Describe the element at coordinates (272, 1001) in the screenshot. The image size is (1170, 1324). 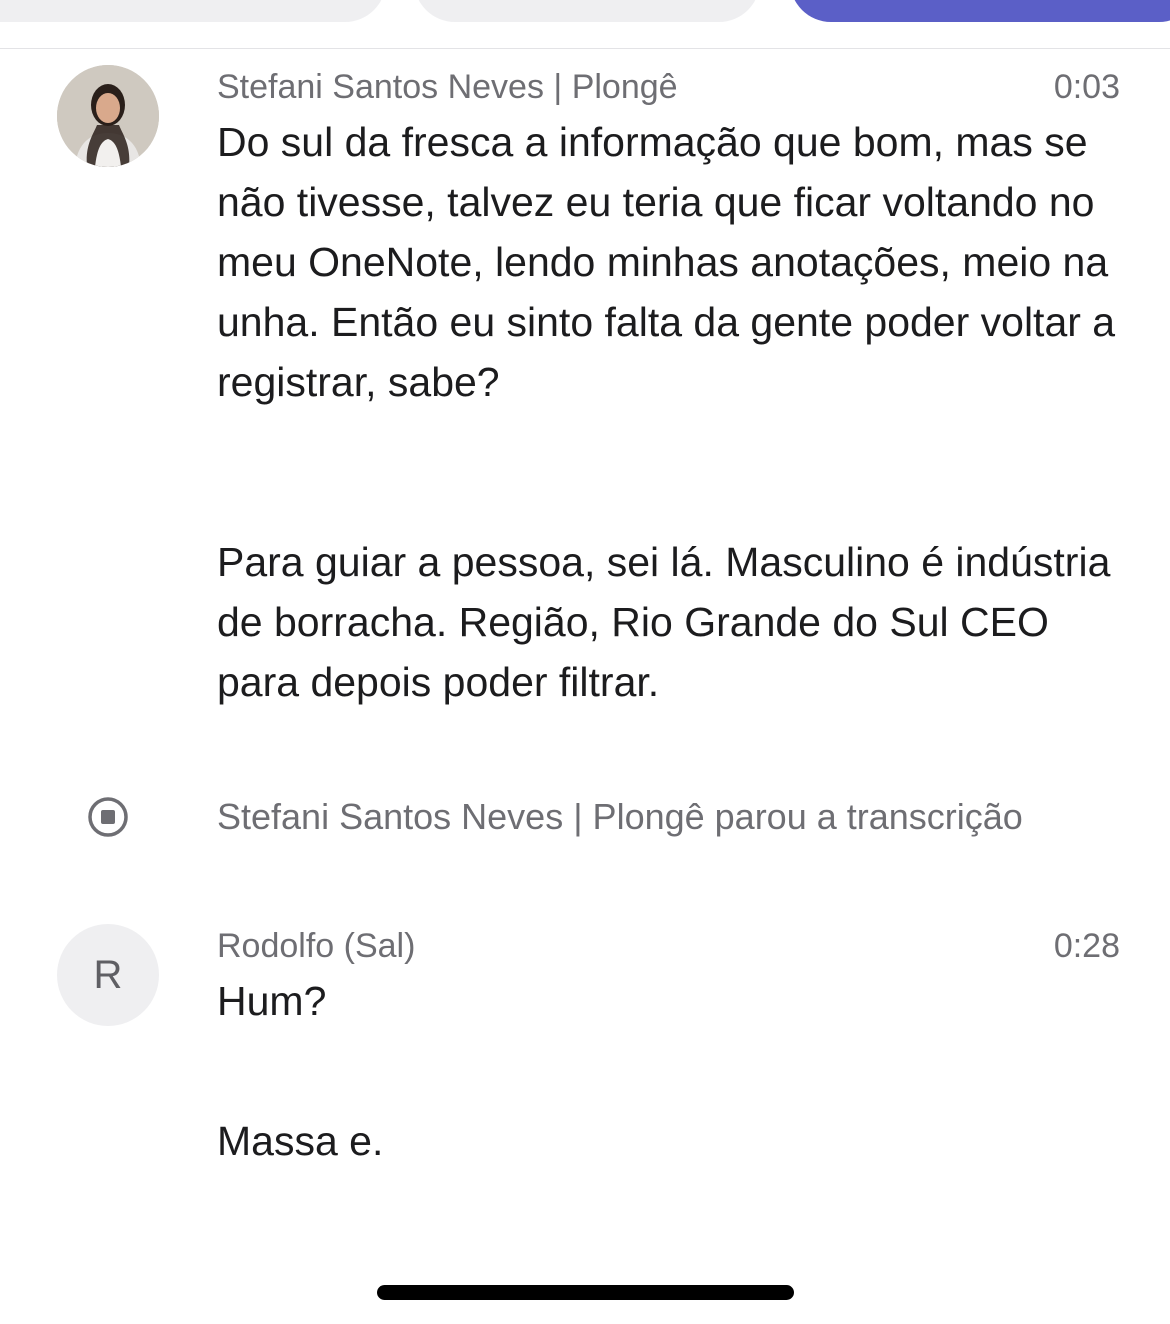
I see `message-paragraph: Hum?` at that location.